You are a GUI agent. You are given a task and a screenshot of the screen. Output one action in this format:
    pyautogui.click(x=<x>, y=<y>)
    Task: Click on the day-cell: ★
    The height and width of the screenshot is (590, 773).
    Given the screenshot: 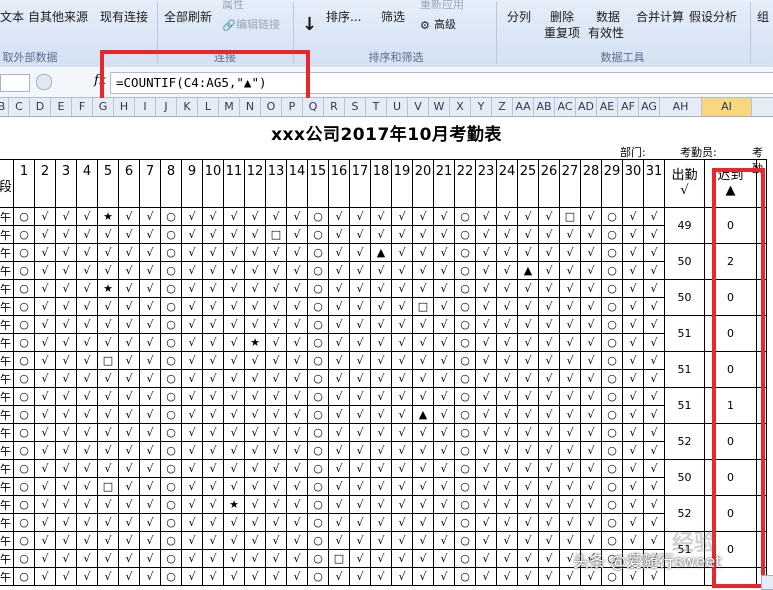 What is the action you would take?
    pyautogui.click(x=255, y=342)
    